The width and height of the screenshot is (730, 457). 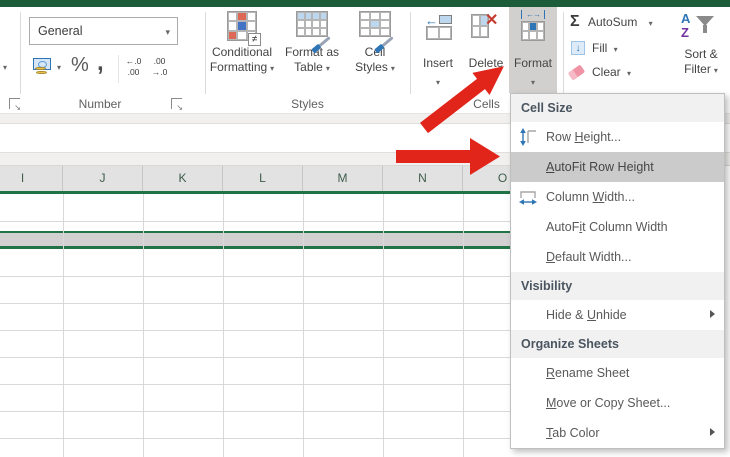 What do you see at coordinates (103, 31) in the screenshot?
I see `number-format-select: General ▾` at bounding box center [103, 31].